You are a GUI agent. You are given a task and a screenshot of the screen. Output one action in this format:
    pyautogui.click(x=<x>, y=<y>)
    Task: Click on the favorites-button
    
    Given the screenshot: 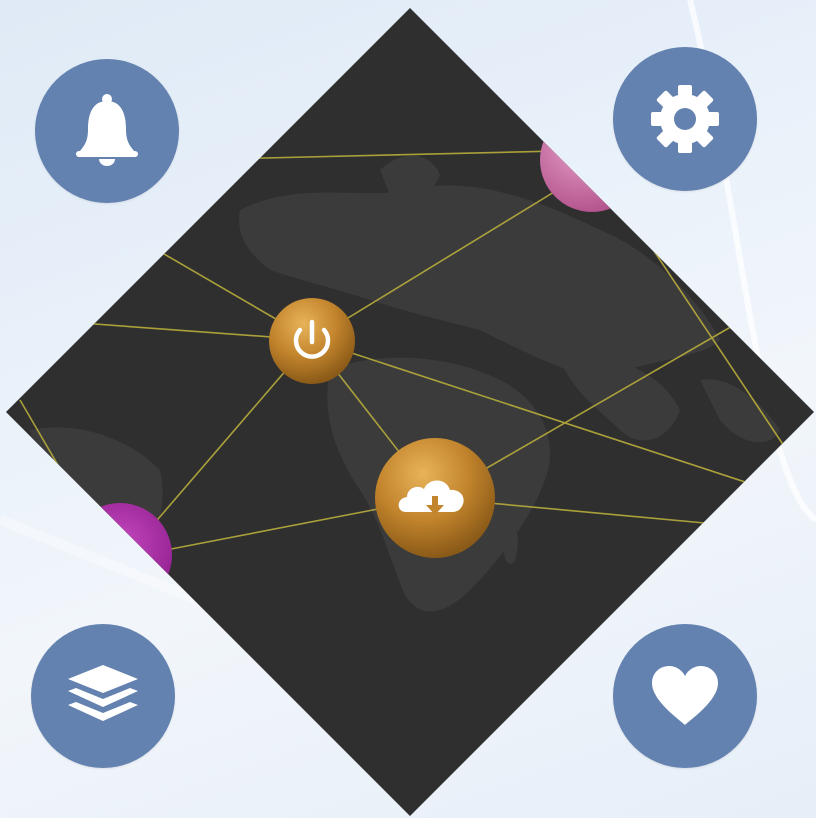 What is the action you would take?
    pyautogui.click(x=685, y=696)
    